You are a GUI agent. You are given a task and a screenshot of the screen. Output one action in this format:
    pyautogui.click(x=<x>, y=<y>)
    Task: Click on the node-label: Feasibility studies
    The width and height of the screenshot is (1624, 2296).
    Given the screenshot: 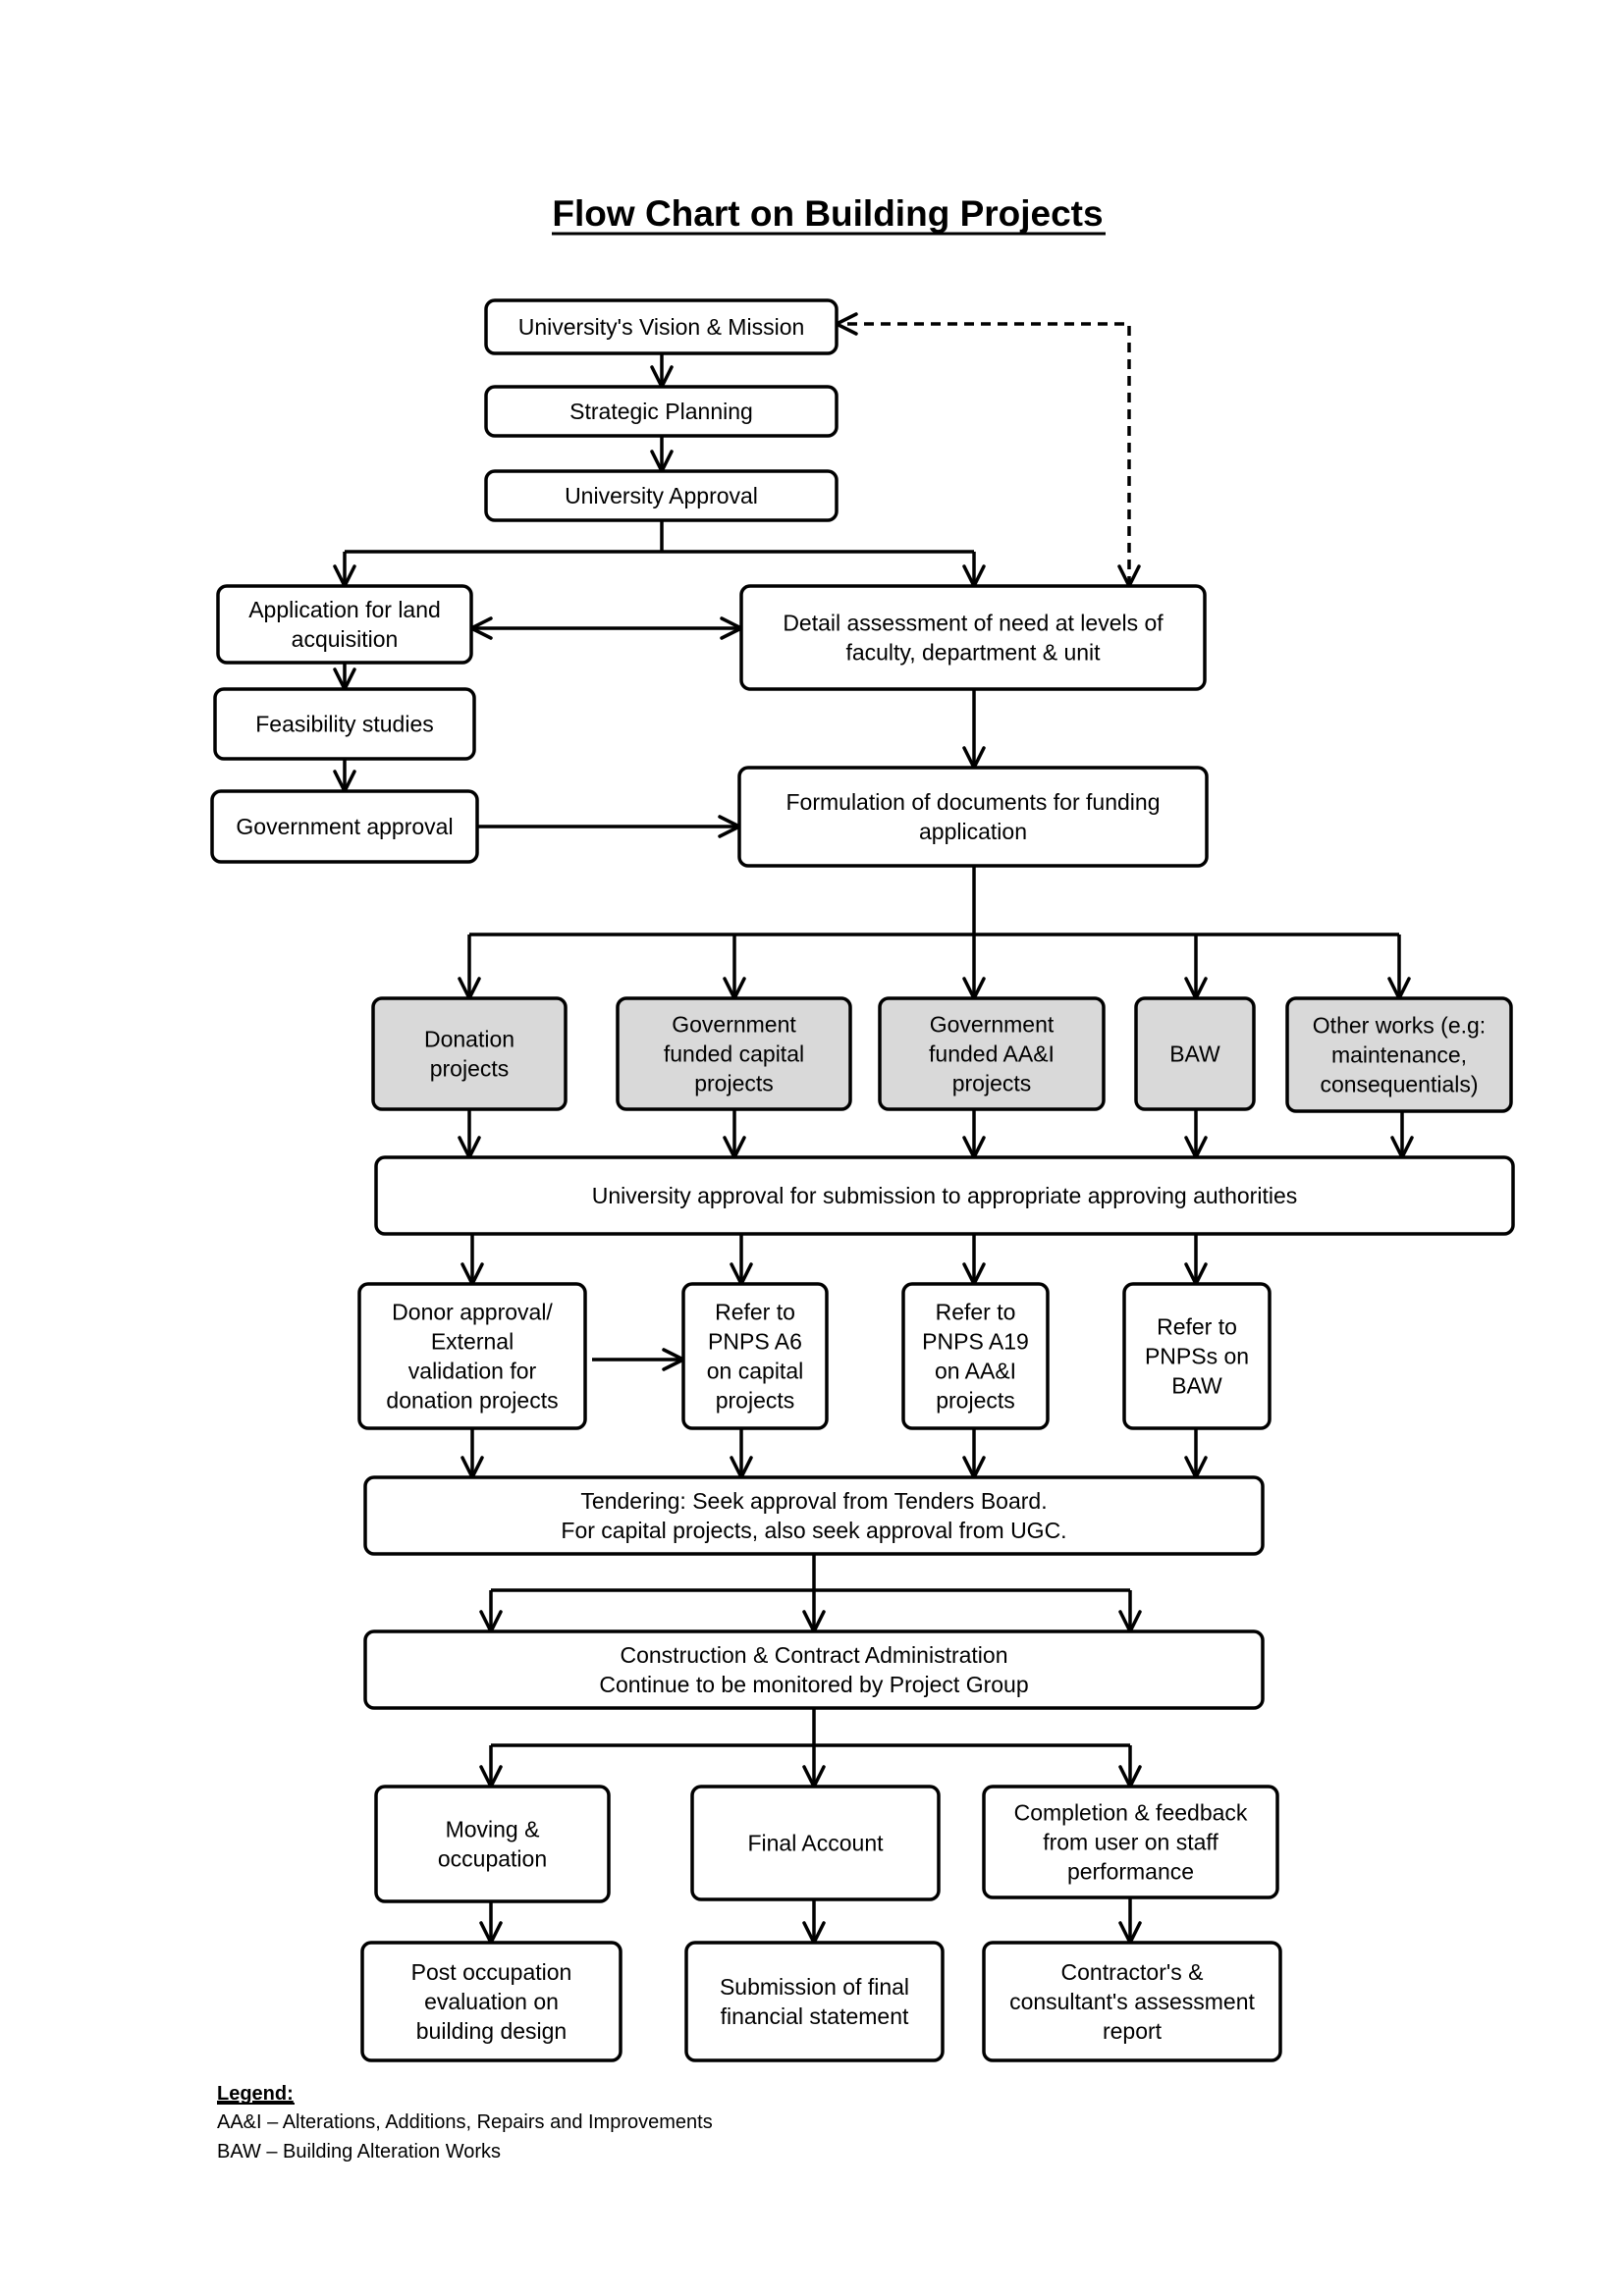 What is the action you would take?
    pyautogui.click(x=344, y=725)
    